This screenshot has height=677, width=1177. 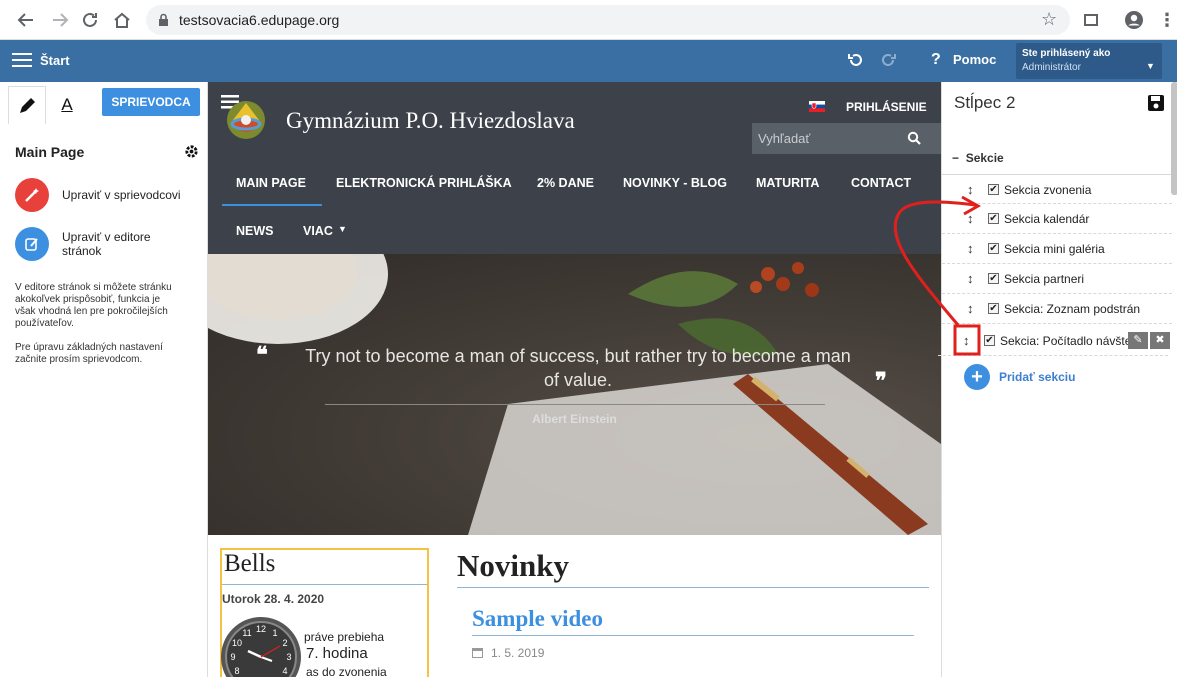 What do you see at coordinates (259, 20) in the screenshot?
I see `url-text: testsovacia6.edupage.org` at bounding box center [259, 20].